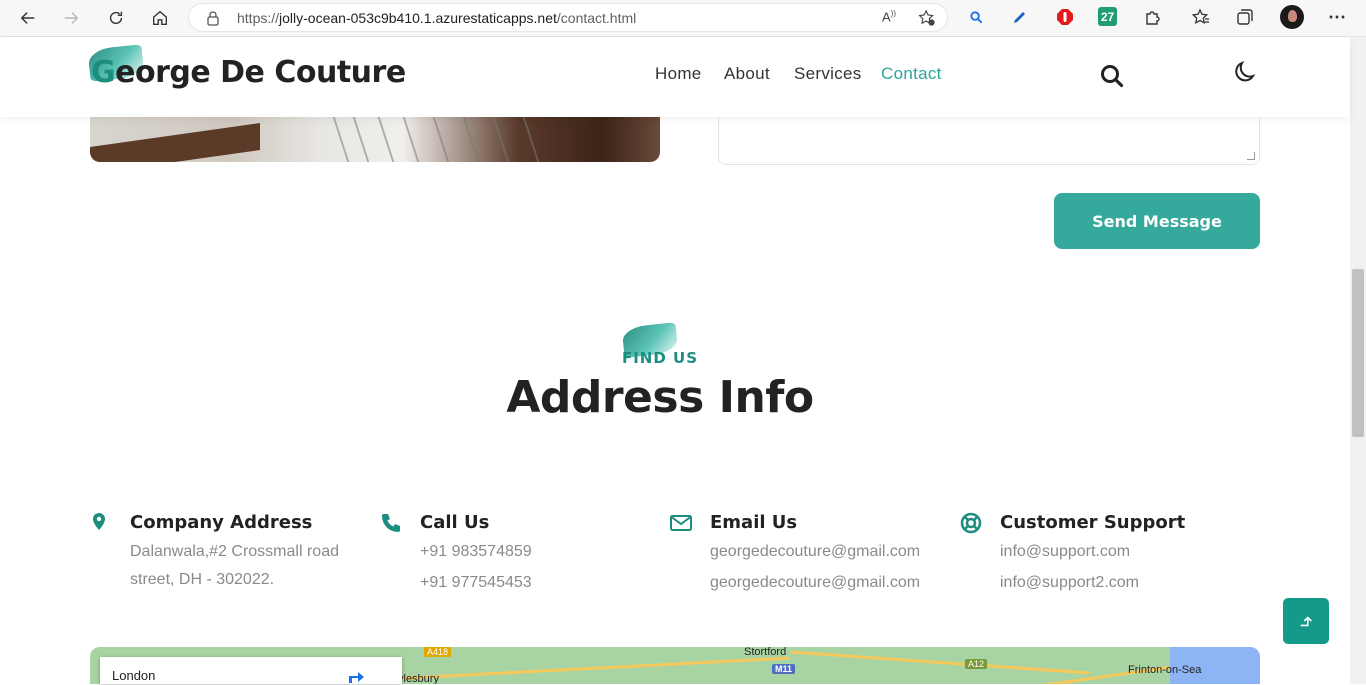  Describe the element at coordinates (747, 74) in the screenshot. I see `nav-about: About` at that location.